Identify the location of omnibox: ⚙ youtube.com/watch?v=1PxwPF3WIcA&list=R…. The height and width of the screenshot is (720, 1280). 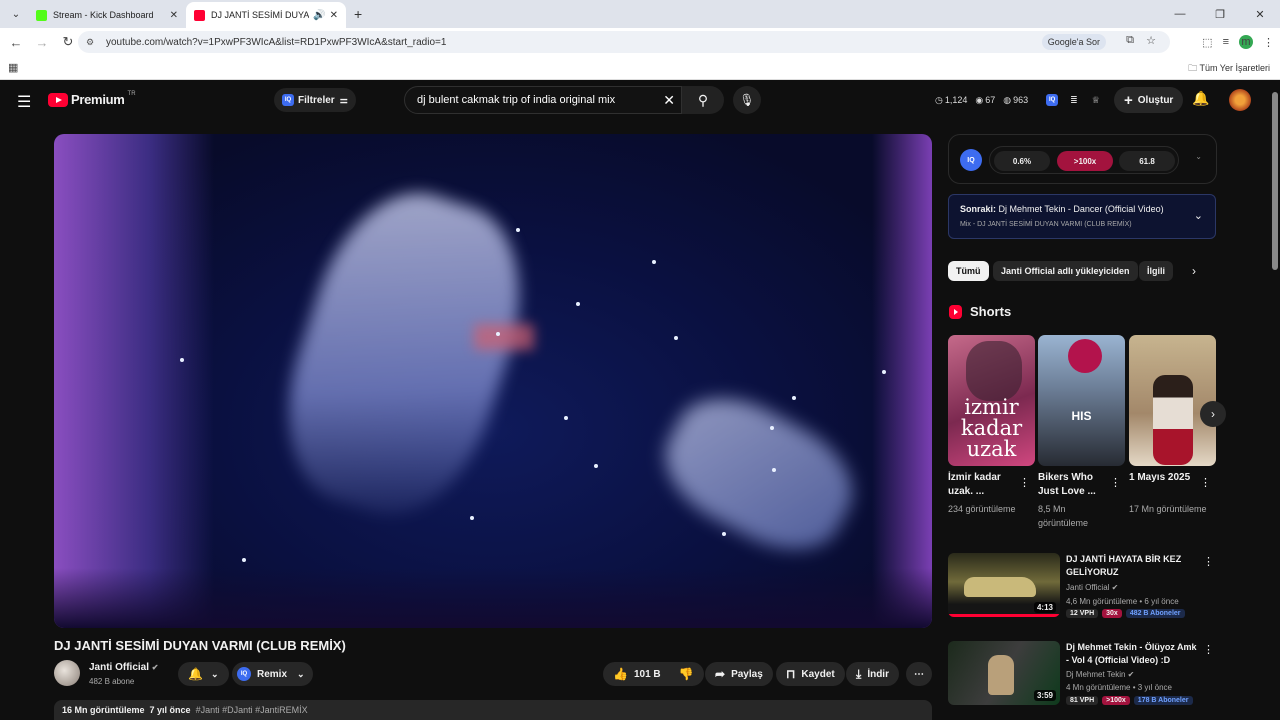
(624, 42).